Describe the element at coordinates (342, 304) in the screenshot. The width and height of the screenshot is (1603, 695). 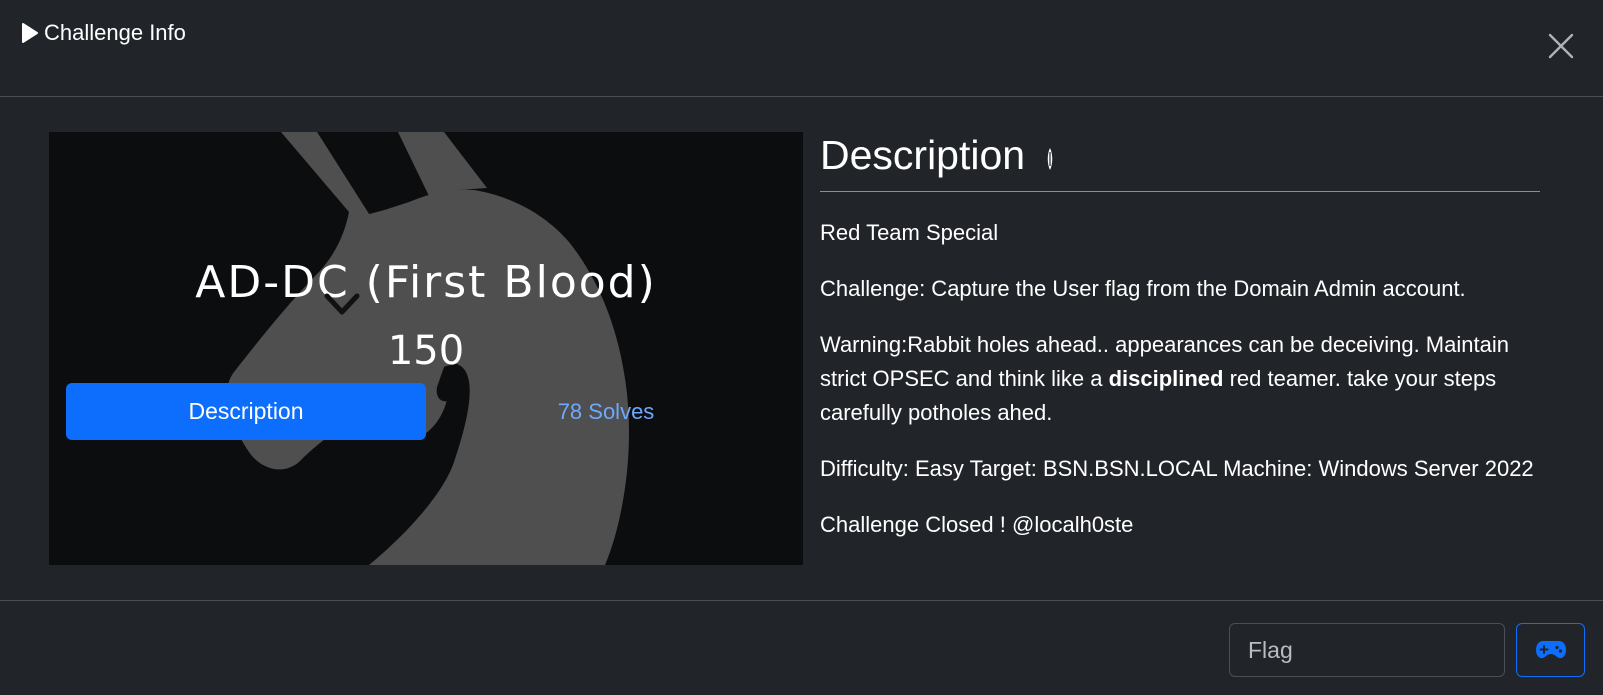
I see `chevron-down-icon` at that location.